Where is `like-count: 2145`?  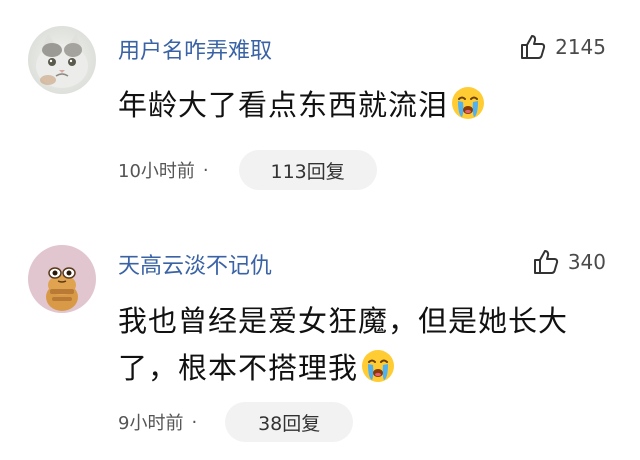 like-count: 2145 is located at coordinates (580, 47).